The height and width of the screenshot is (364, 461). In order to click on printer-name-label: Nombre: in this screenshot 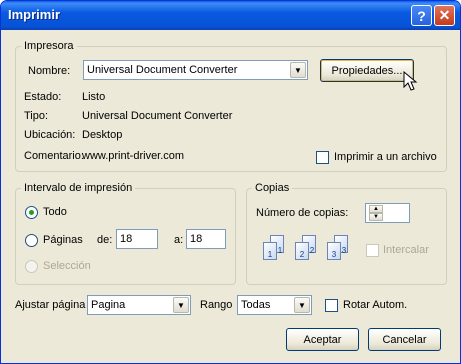, I will do `click(49, 71)`.